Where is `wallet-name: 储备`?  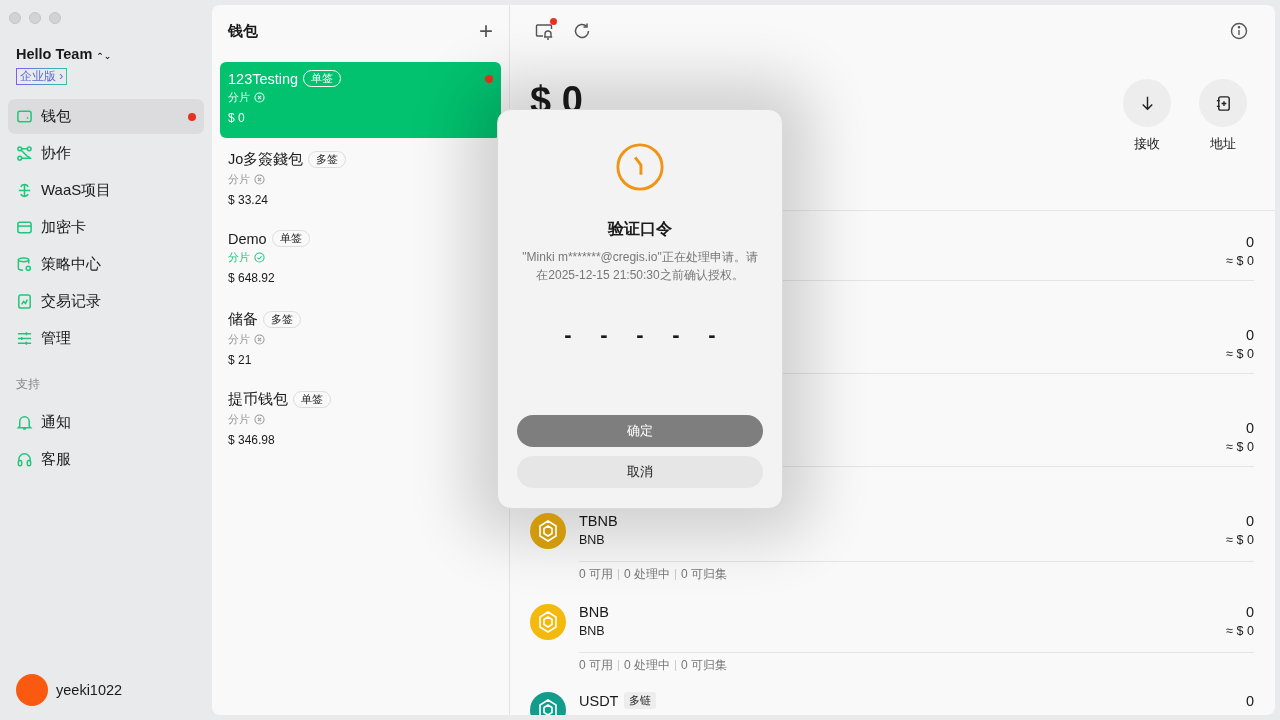
wallet-name: 储备 is located at coordinates (243, 319).